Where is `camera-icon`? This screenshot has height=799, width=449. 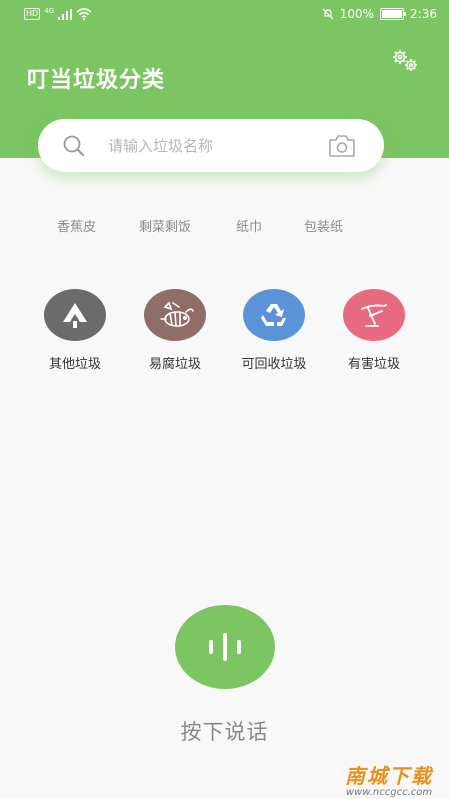 camera-icon is located at coordinates (342, 146).